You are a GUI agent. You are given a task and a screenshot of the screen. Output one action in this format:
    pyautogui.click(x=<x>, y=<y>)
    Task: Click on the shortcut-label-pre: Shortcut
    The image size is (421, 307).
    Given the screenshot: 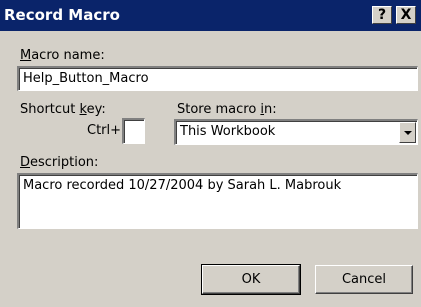 What is the action you would take?
    pyautogui.click(x=50, y=109)
    